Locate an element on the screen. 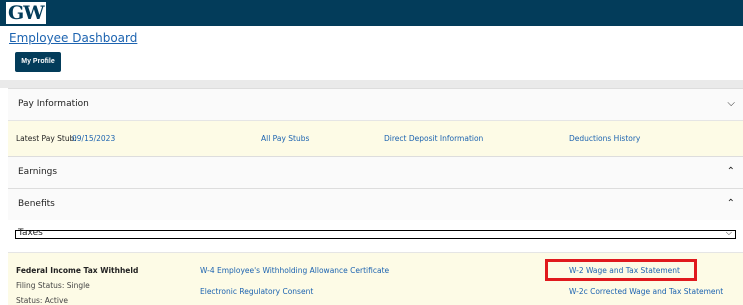  pay-information-title: Pay Information is located at coordinates (53, 104).